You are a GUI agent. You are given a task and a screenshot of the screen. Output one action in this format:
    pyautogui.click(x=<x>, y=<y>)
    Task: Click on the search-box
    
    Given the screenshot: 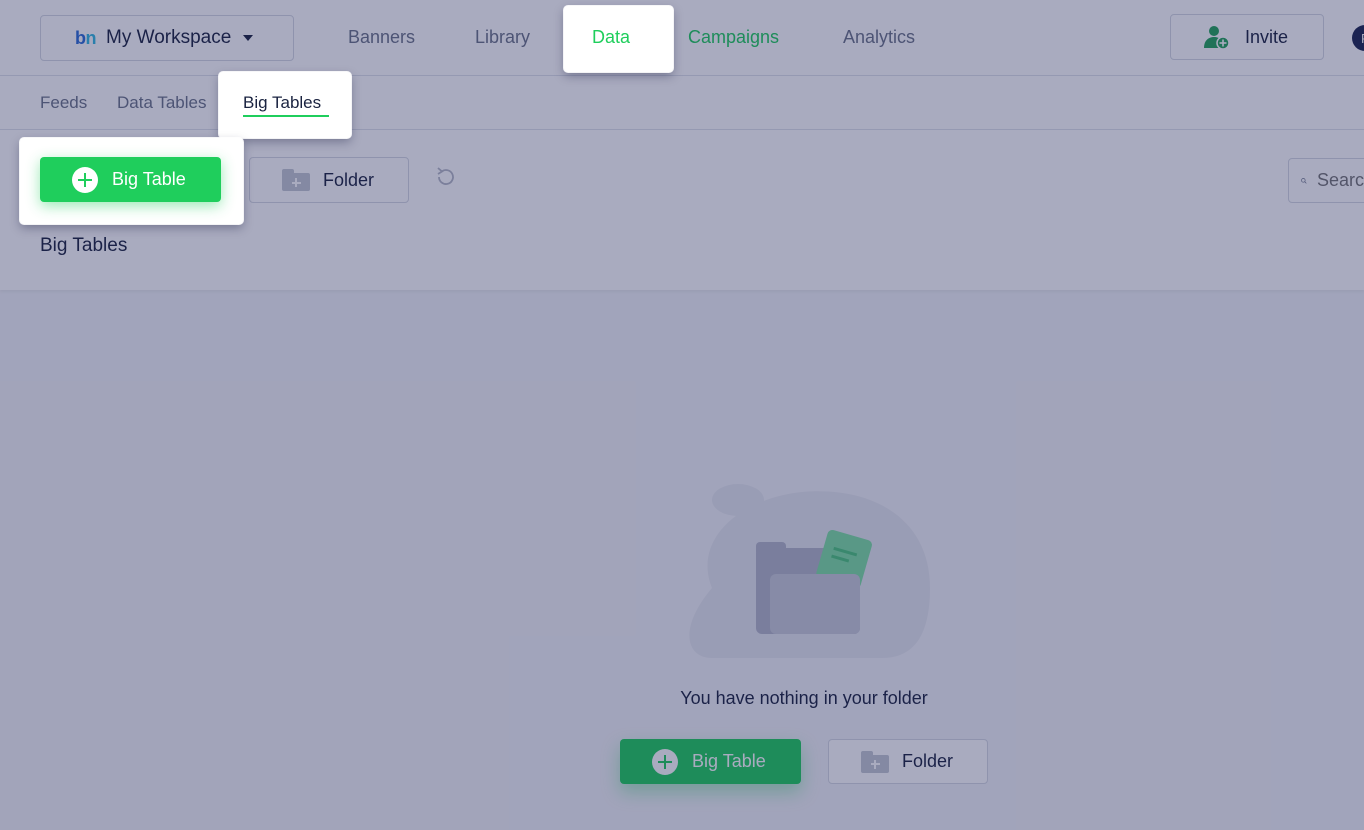 What is the action you would take?
    pyautogui.click(x=1326, y=180)
    